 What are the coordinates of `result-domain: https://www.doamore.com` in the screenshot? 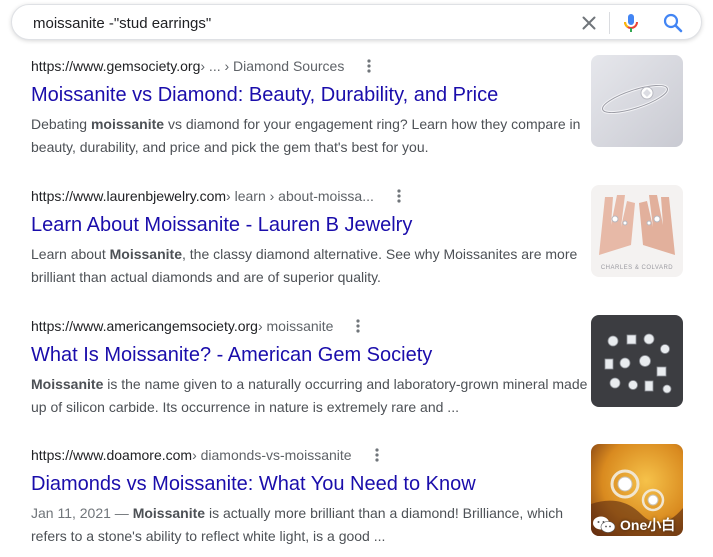 It's located at (111, 455).